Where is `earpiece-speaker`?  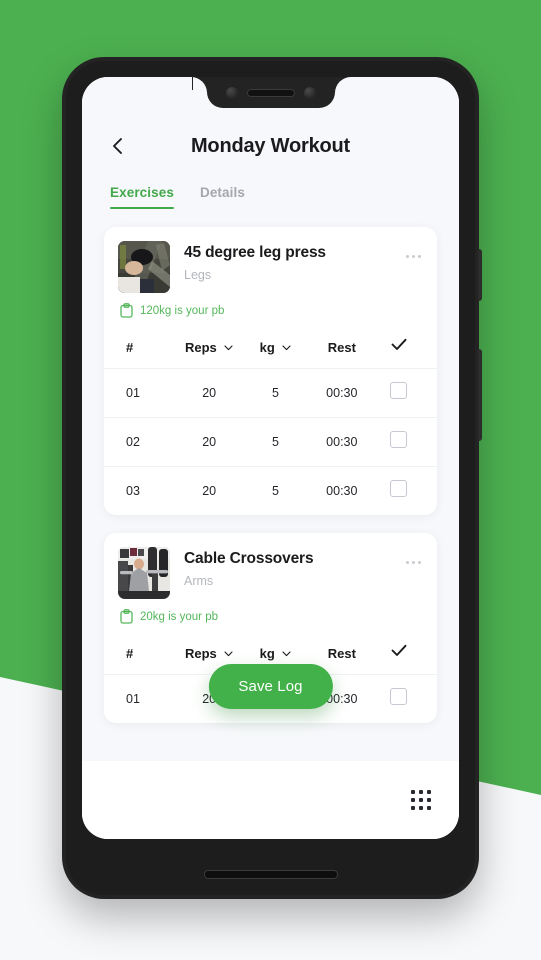 earpiece-speaker is located at coordinates (270, 92).